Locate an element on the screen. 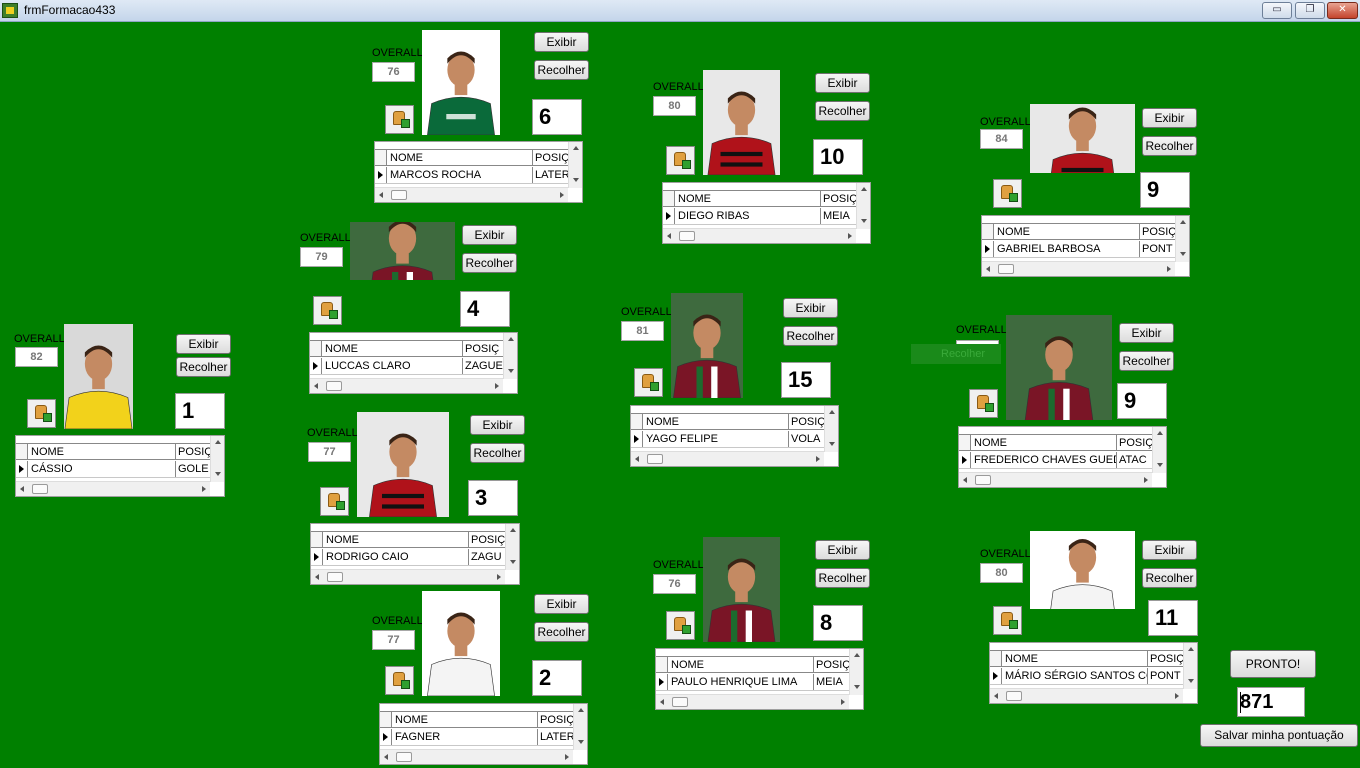 The image size is (1360, 768). grid-row: MARCOS ROCHA LATER is located at coordinates (471, 175).